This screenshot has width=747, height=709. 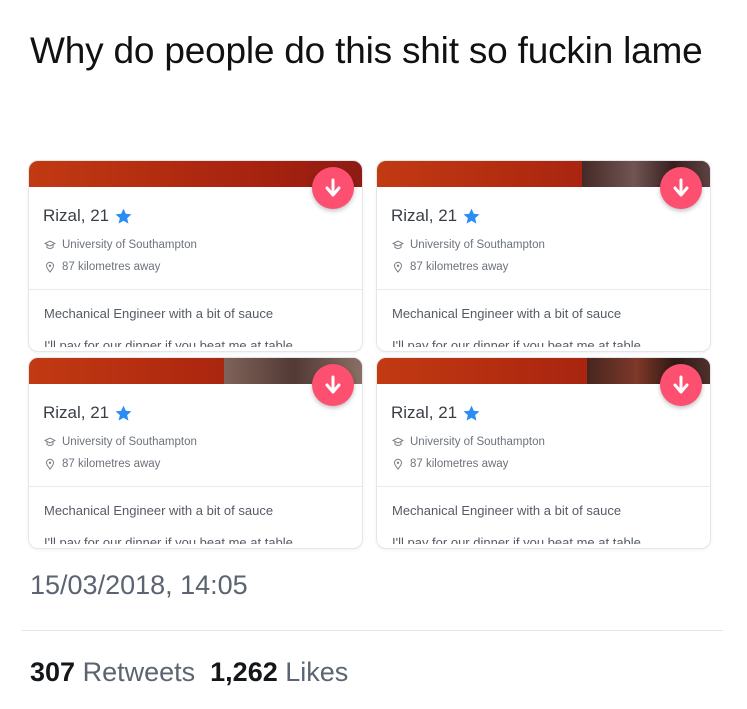 What do you see at coordinates (244, 672) in the screenshot?
I see `like-count: 1,262` at bounding box center [244, 672].